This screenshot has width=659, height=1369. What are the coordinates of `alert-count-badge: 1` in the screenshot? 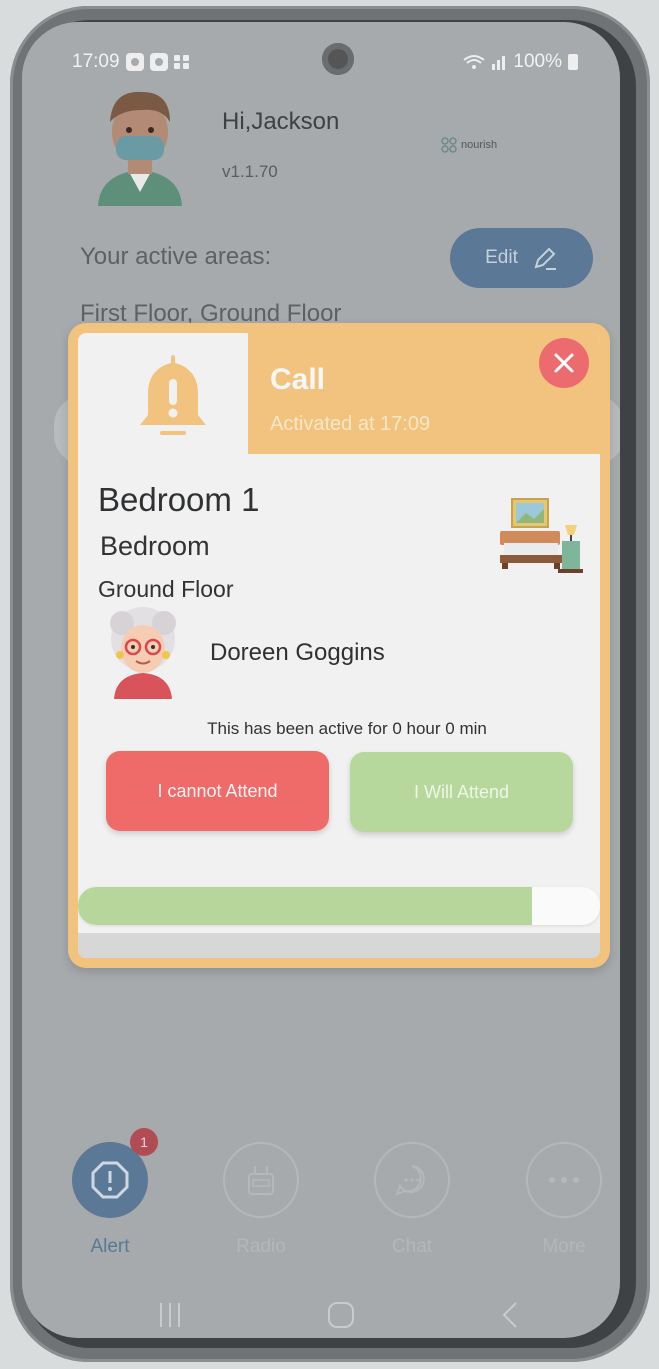 It's located at (144, 1142).